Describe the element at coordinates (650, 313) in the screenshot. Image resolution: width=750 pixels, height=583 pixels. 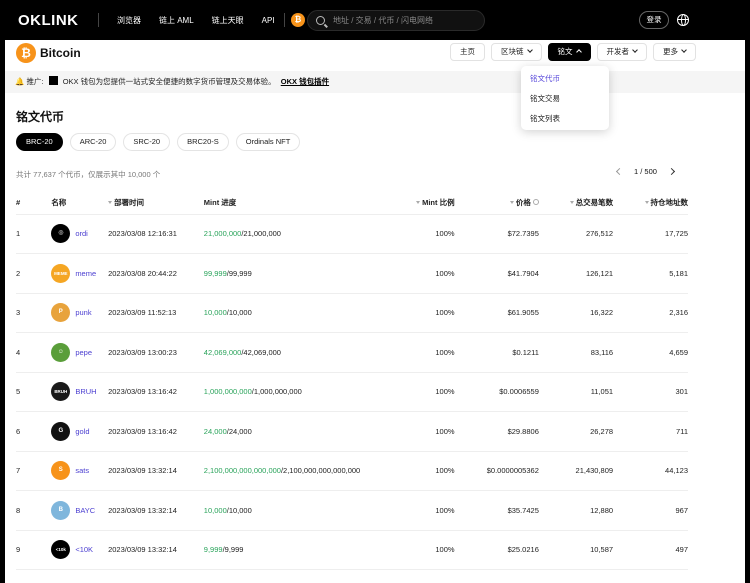
I see `holders: 2,316` at that location.